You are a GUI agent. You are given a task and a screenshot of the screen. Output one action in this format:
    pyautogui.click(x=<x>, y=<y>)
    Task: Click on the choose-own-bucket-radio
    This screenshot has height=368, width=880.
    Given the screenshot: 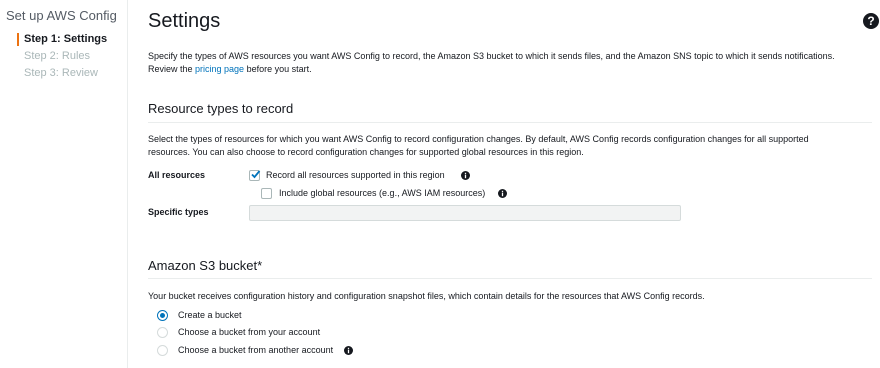 What is the action you would take?
    pyautogui.click(x=162, y=332)
    